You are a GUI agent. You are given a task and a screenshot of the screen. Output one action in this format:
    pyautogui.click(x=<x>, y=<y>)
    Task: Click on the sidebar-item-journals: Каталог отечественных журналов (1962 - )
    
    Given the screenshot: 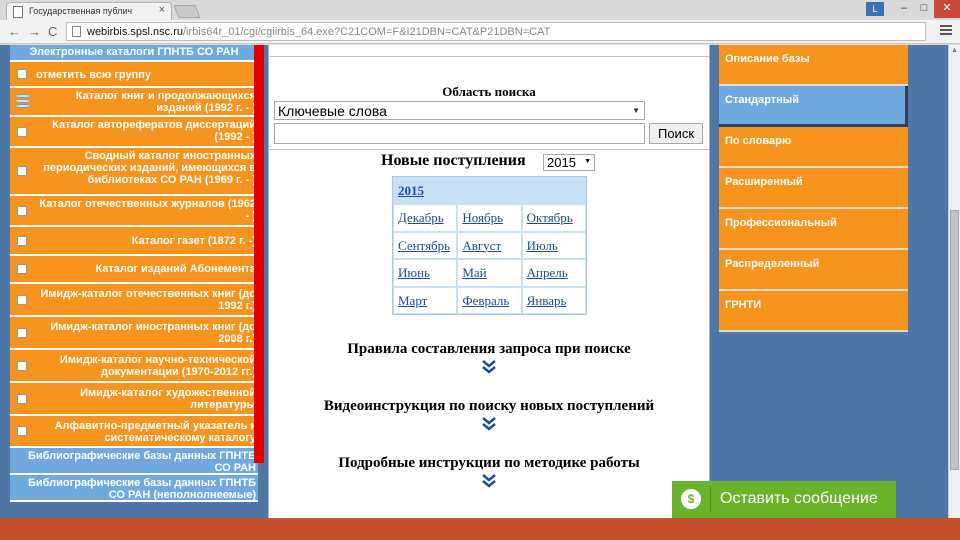 What is the action you would take?
    pyautogui.click(x=134, y=211)
    